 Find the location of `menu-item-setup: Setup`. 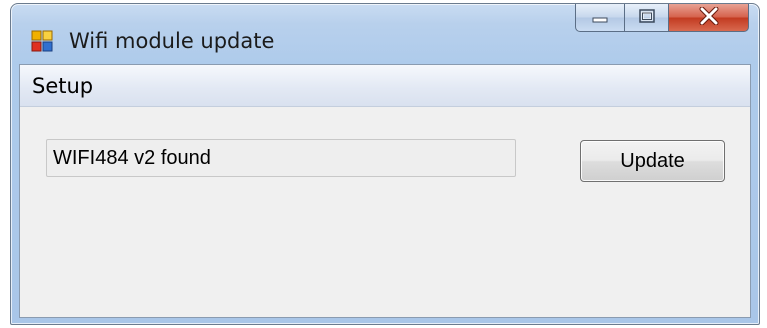

menu-item-setup: Setup is located at coordinates (62, 86).